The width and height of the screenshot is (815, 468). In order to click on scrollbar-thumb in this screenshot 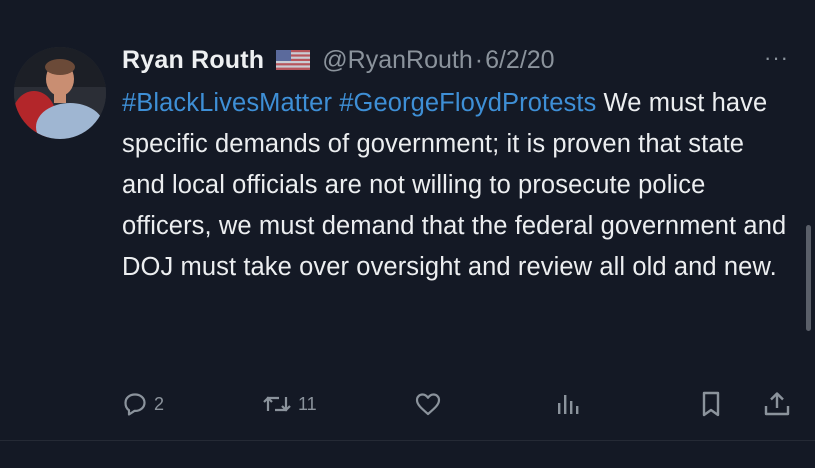, I will do `click(808, 278)`.